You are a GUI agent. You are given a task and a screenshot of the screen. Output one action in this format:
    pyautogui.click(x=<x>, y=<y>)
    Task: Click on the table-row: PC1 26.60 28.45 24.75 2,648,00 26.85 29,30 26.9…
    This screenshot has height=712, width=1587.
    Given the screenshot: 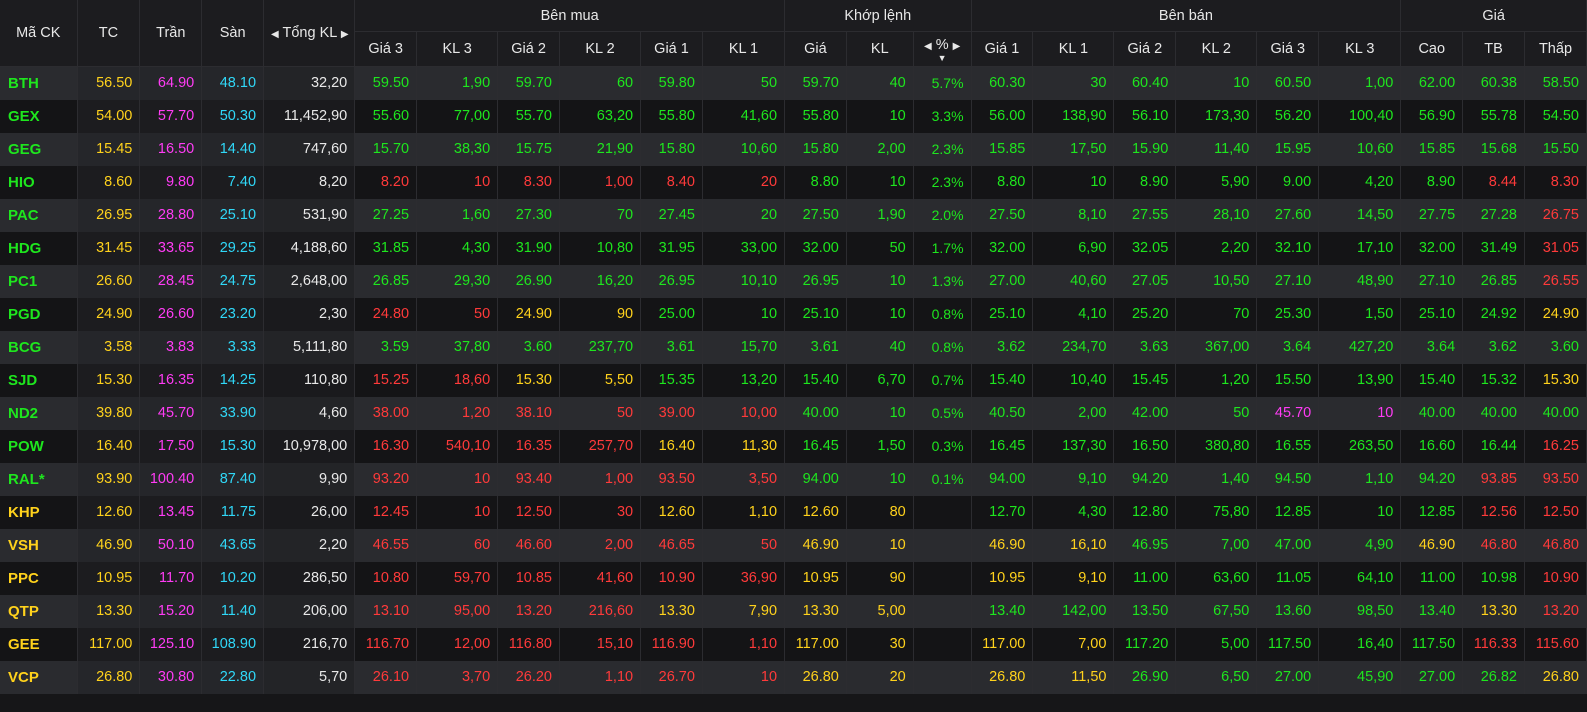 What is the action you would take?
    pyautogui.click(x=793, y=281)
    